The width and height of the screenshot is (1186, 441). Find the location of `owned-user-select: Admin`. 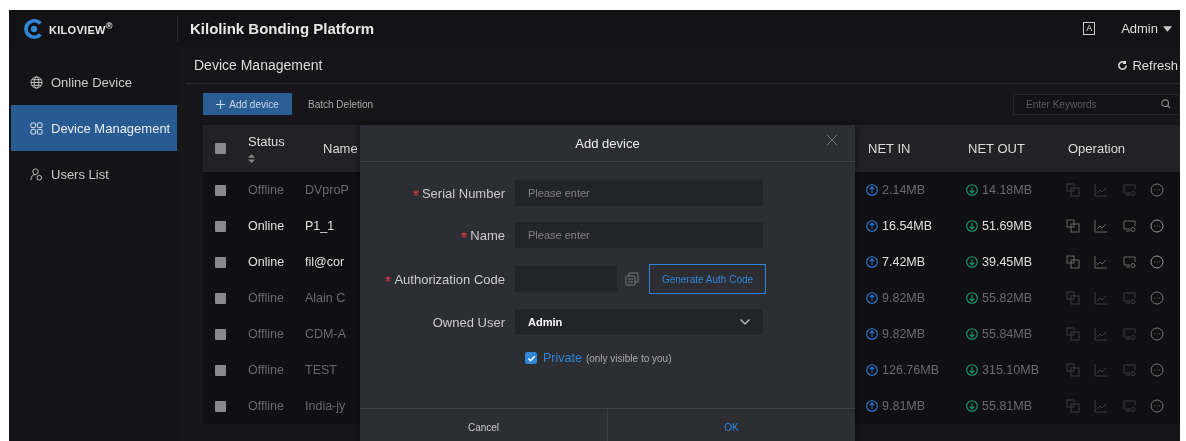

owned-user-select: Admin is located at coordinates (639, 322).